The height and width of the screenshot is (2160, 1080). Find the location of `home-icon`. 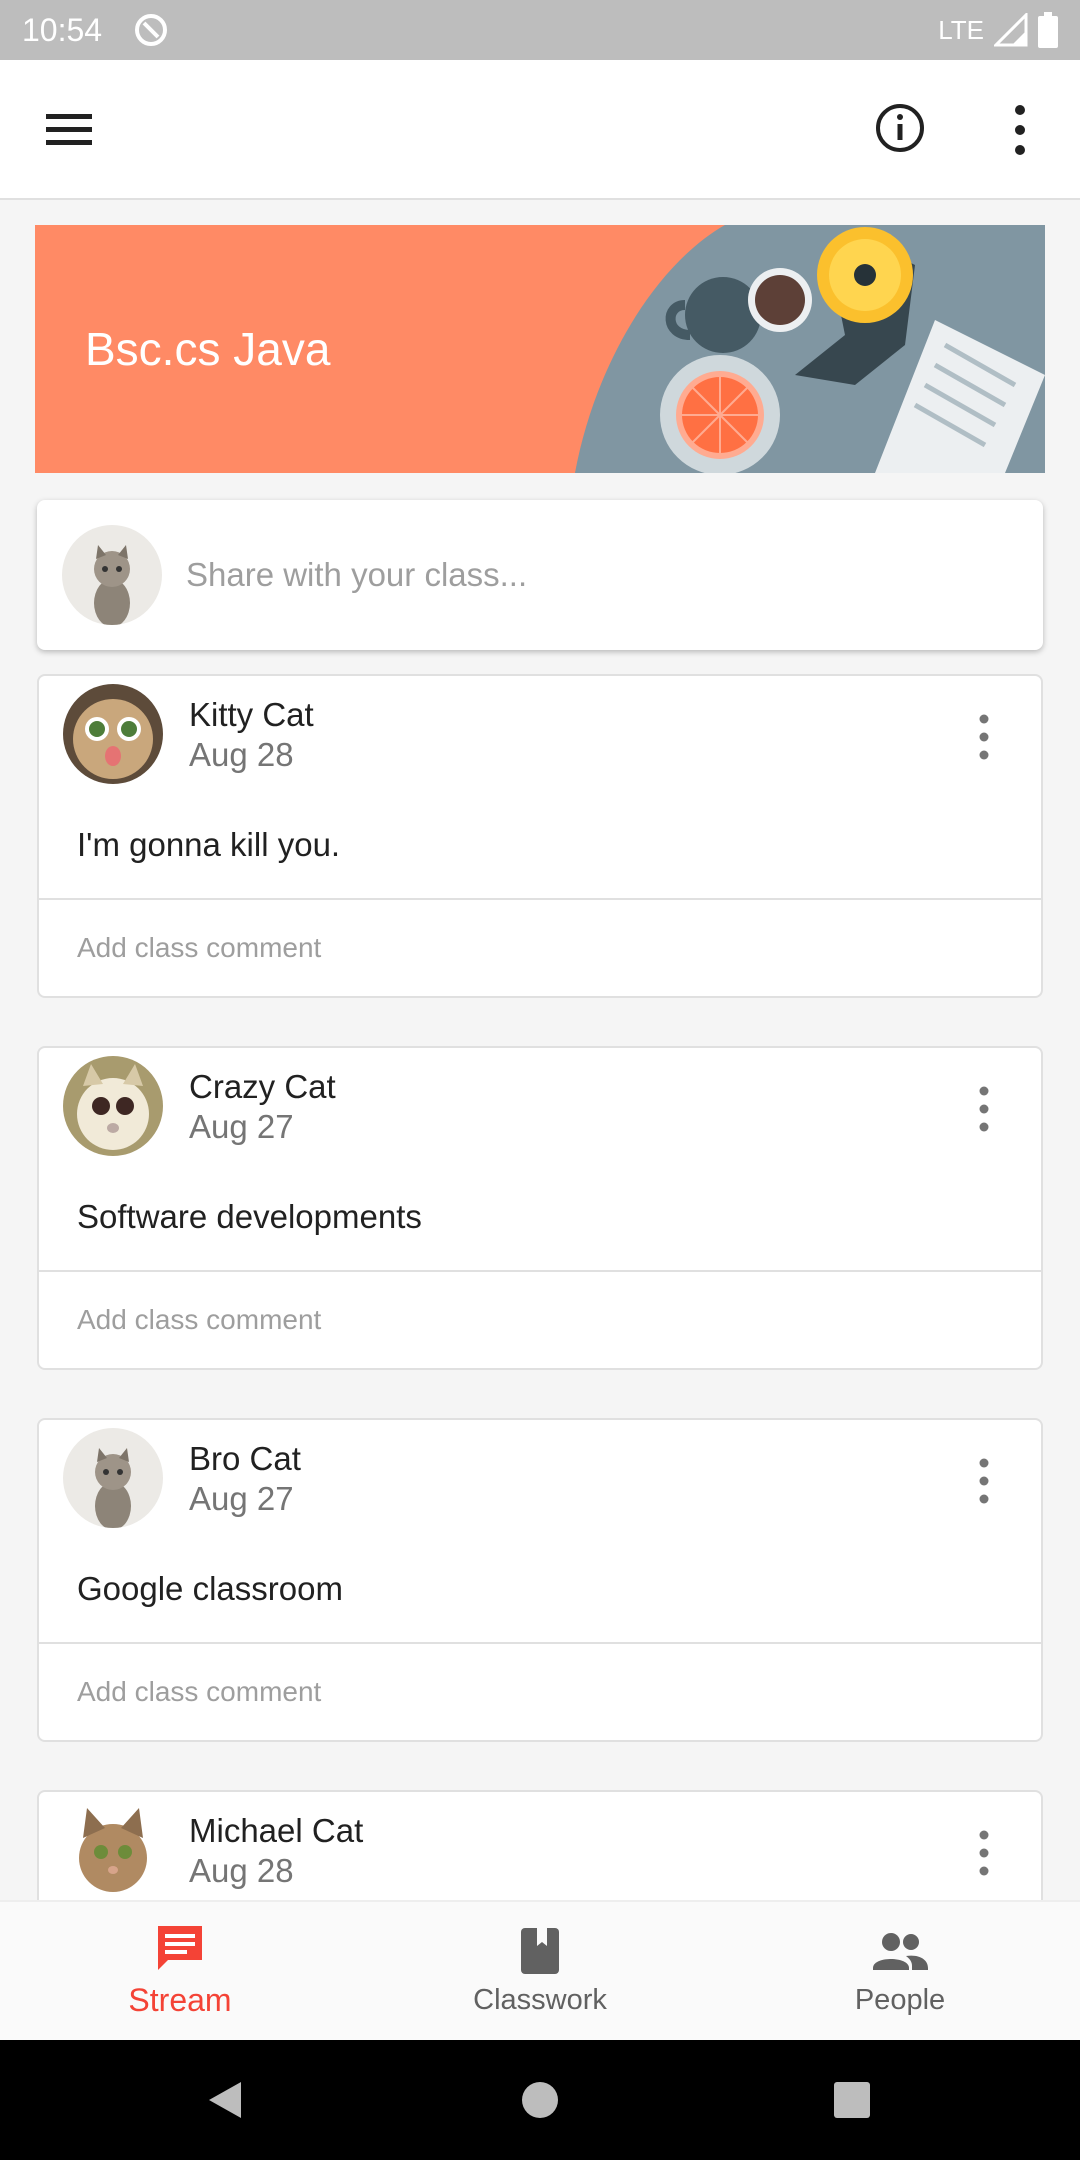

home-icon is located at coordinates (540, 2100).